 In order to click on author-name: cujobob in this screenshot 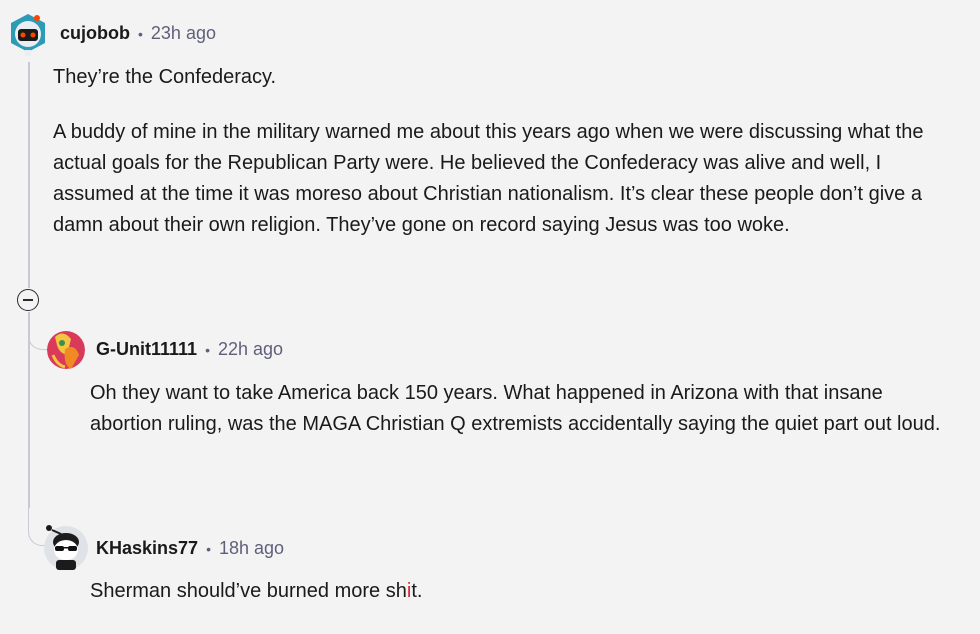, I will do `click(95, 33)`.